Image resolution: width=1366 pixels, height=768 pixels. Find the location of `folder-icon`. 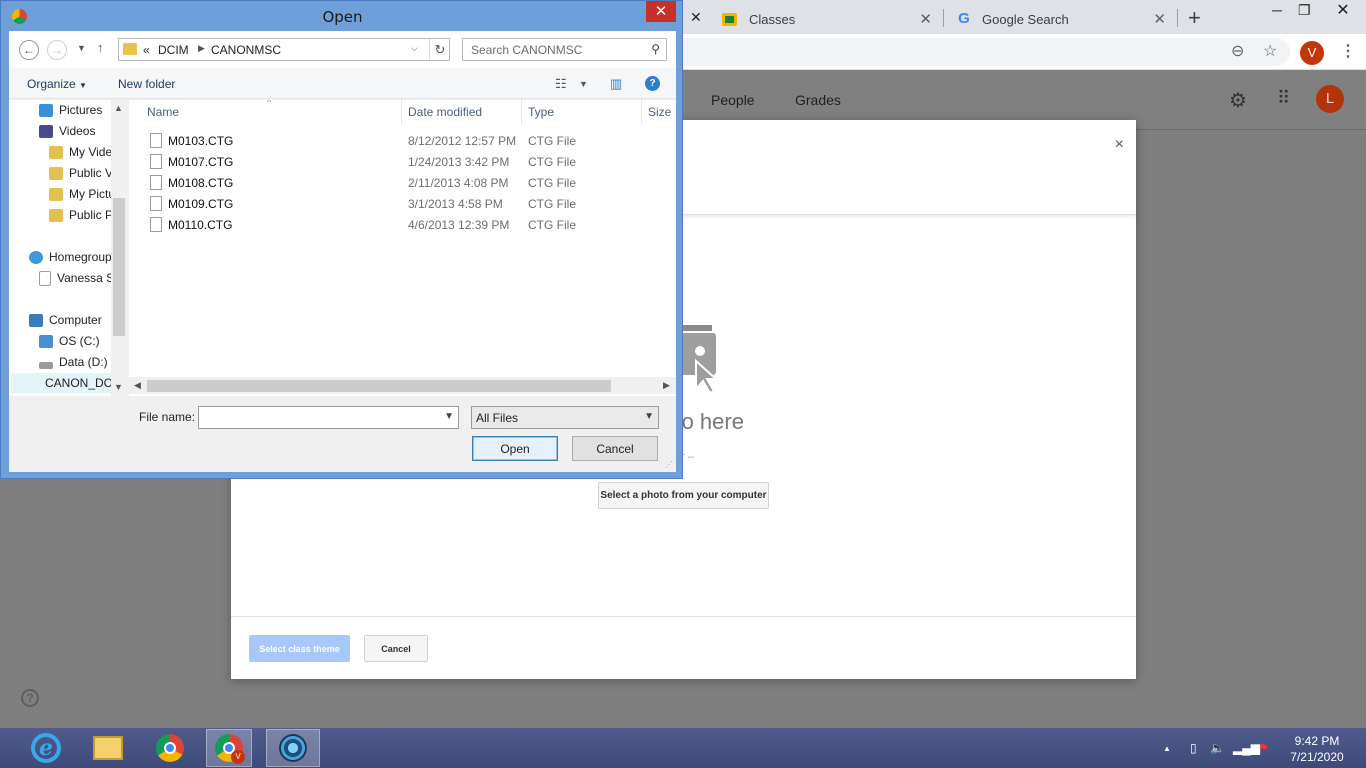

folder-icon is located at coordinates (56, 173).